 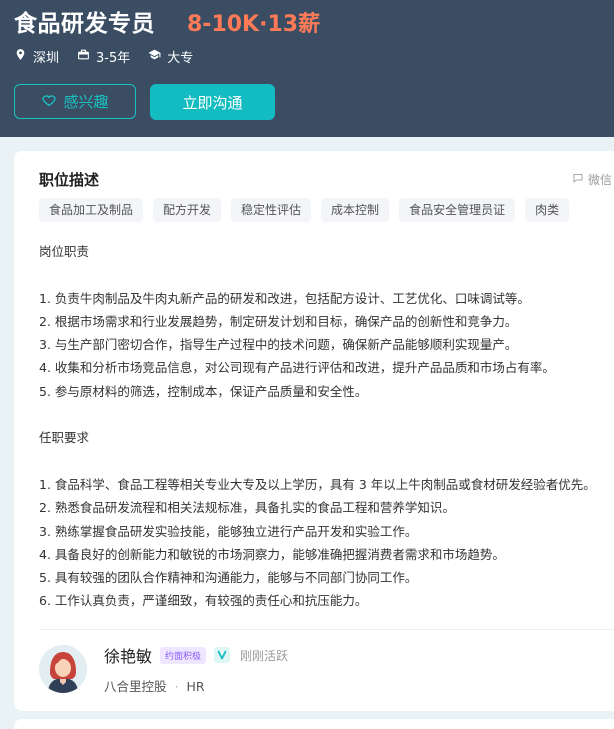 I want to click on description-line: 2. 根据市场需求和行业发展趋势，制定研发计划和目标，确保产品的创新性和竞争力。, so click(x=278, y=321).